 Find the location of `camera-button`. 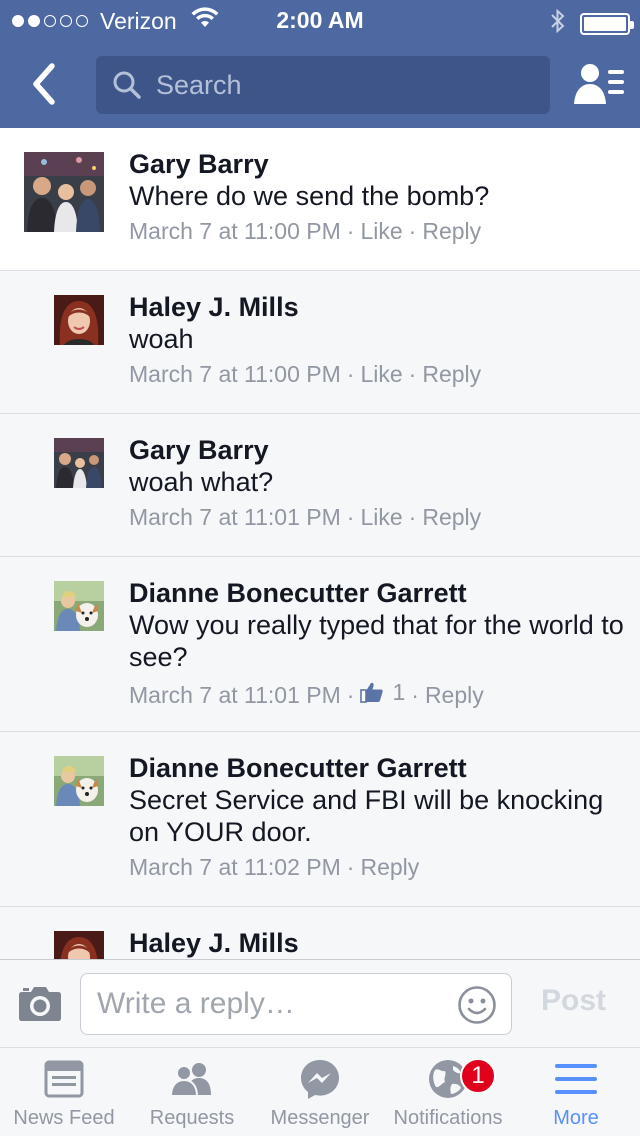

camera-button is located at coordinates (40, 1003).